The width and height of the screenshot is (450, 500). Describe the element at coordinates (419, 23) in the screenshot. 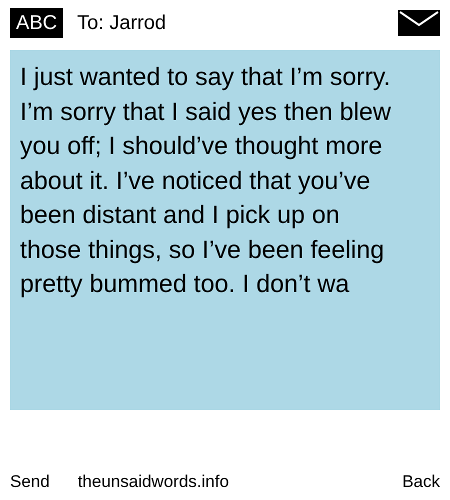

I see `envelope-icon` at that location.